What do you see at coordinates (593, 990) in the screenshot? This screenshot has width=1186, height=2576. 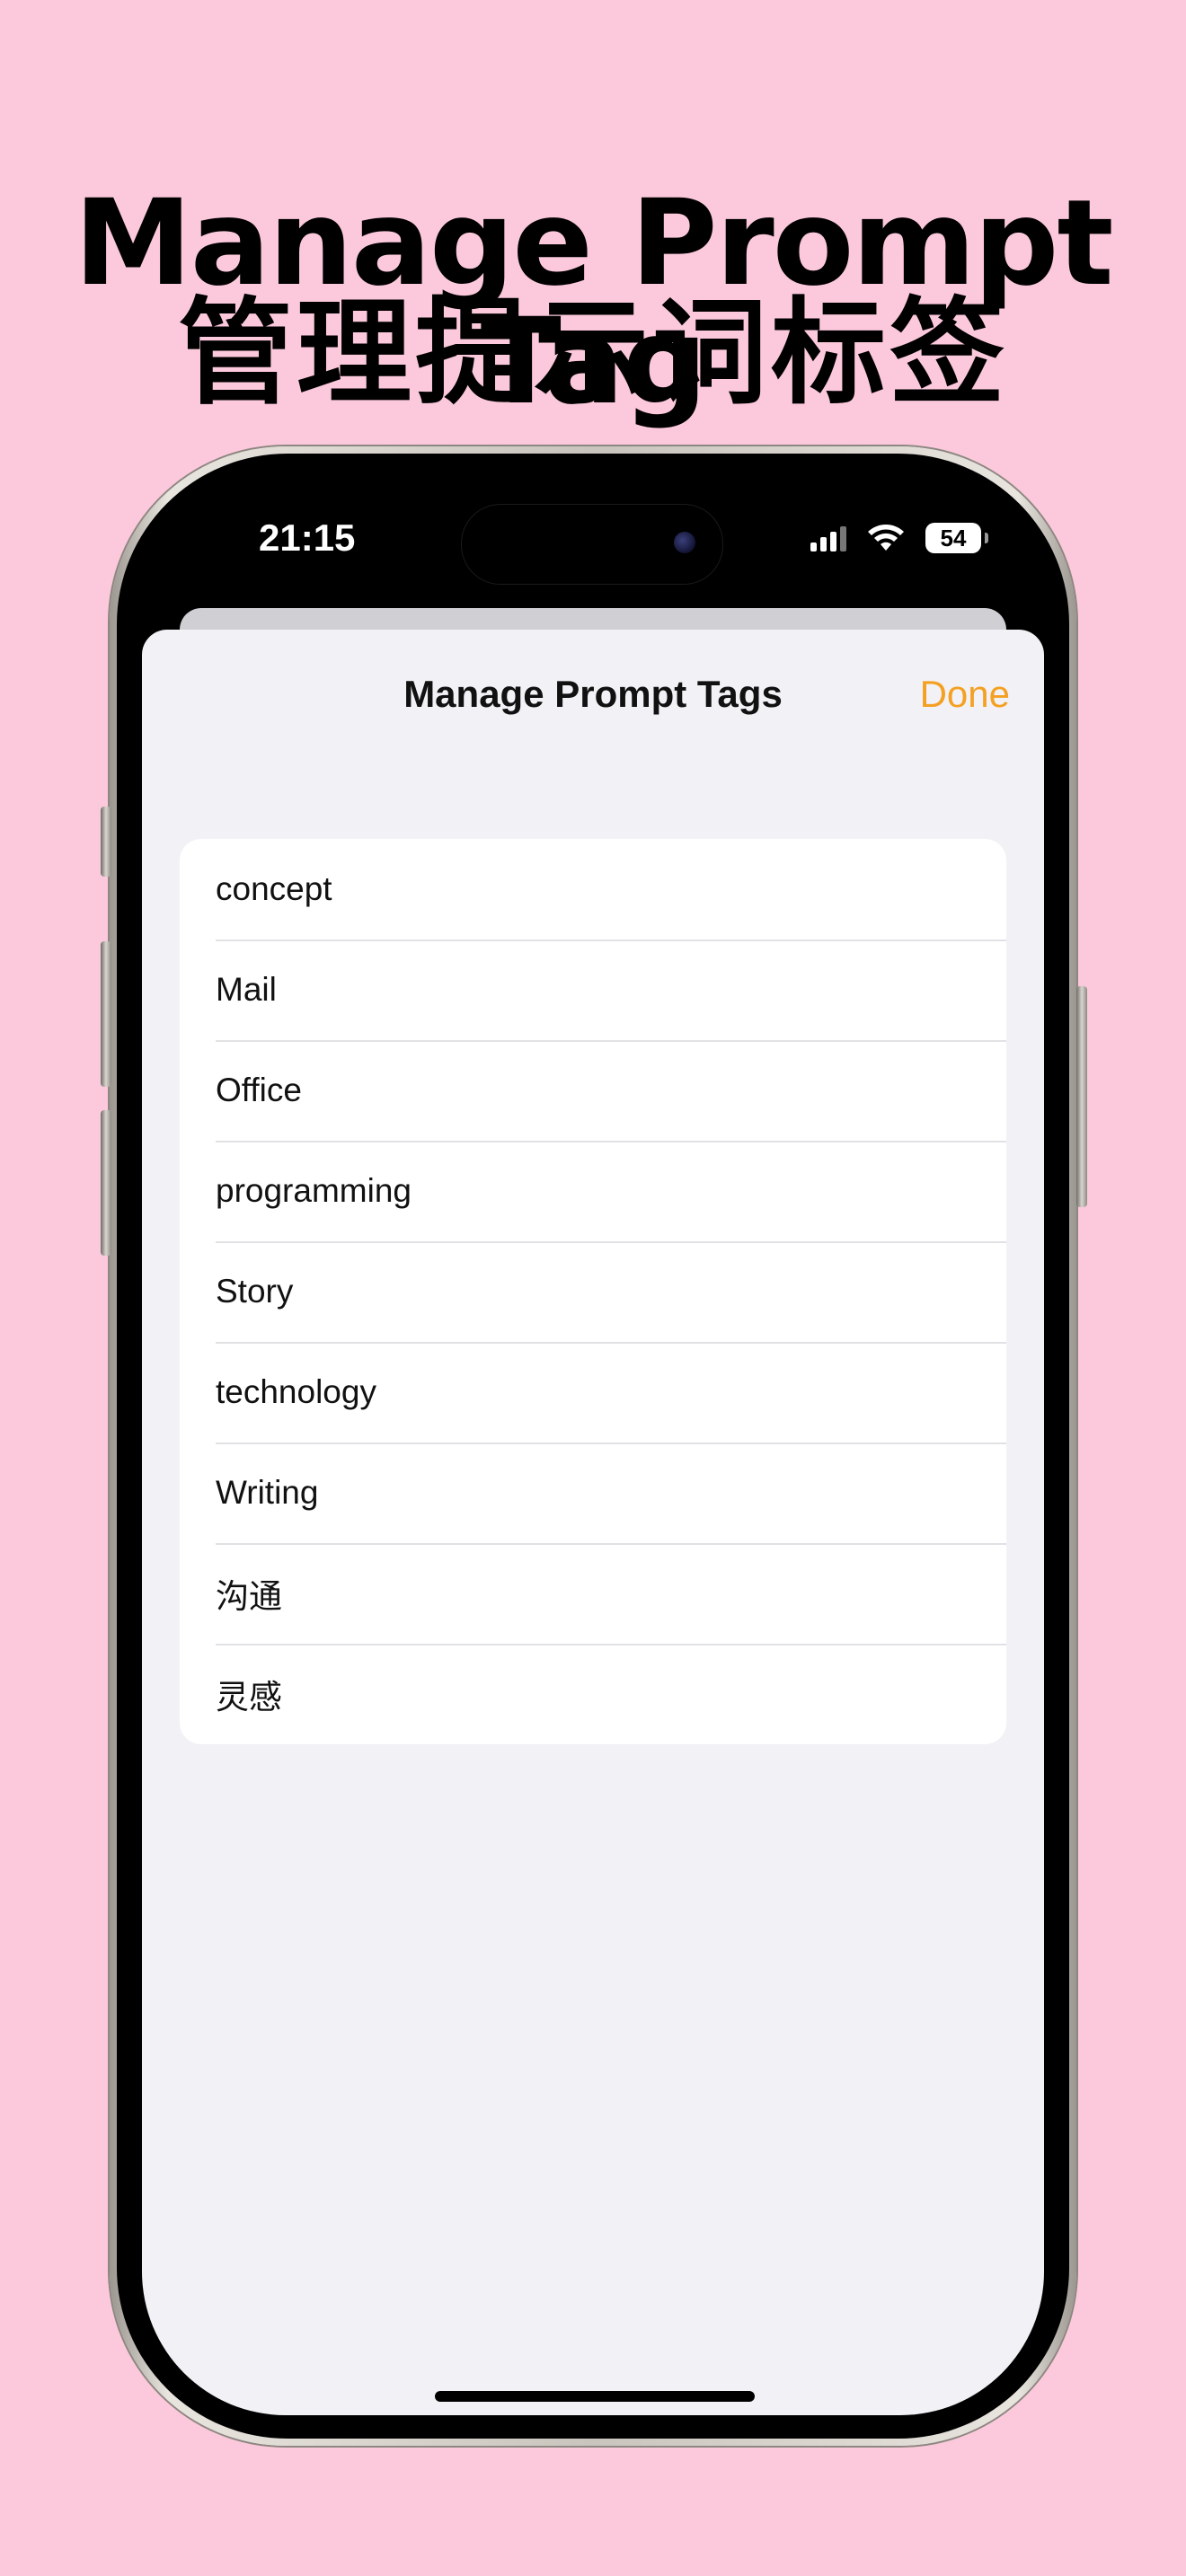 I see `list-item: Mail` at bounding box center [593, 990].